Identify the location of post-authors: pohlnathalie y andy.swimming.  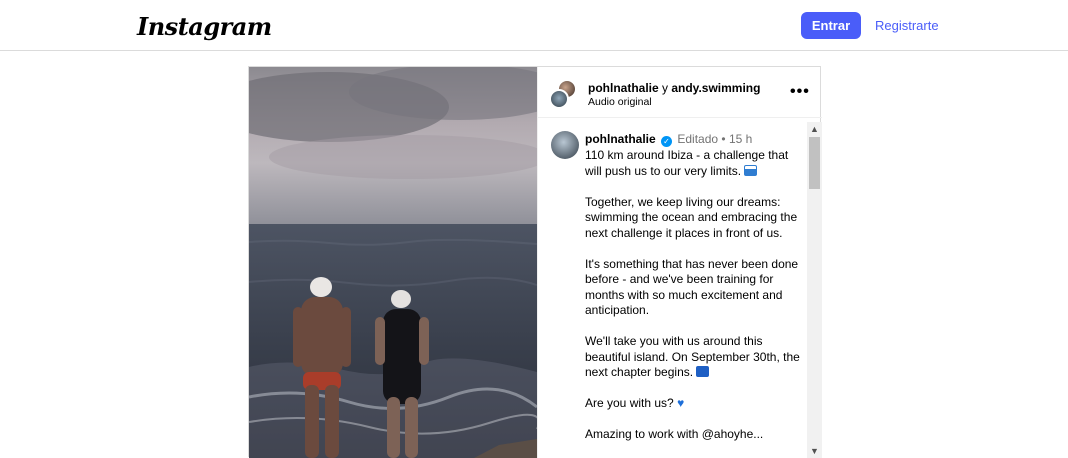
(674, 88).